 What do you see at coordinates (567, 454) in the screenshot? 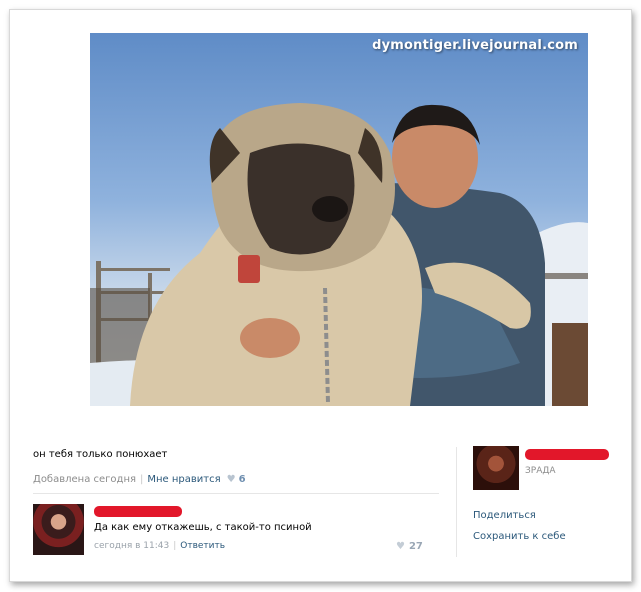
I see `author-name-redacted` at bounding box center [567, 454].